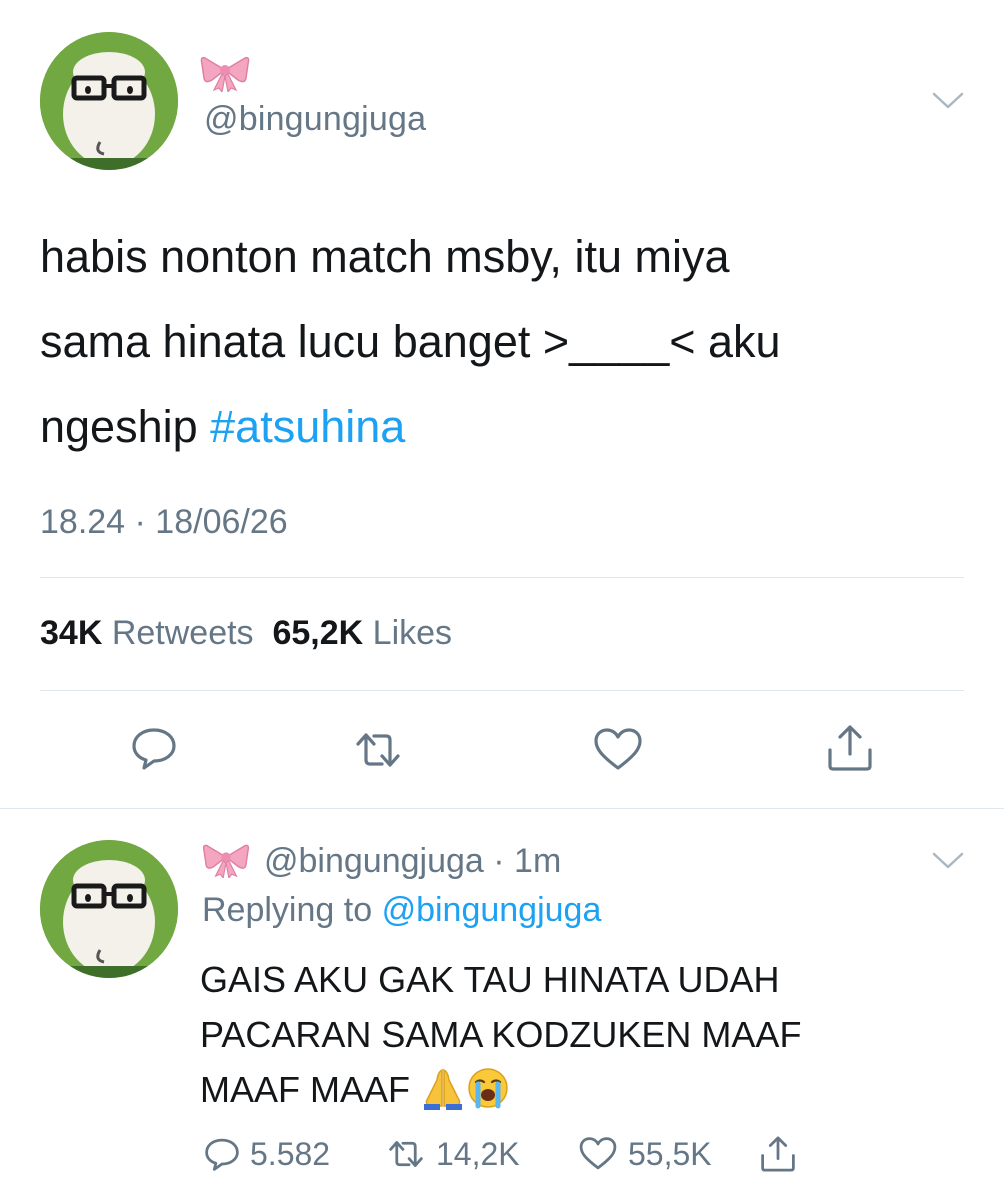 The height and width of the screenshot is (1200, 1004). What do you see at coordinates (226, 860) in the screenshot?
I see `reply-name-bow-emoji` at bounding box center [226, 860].